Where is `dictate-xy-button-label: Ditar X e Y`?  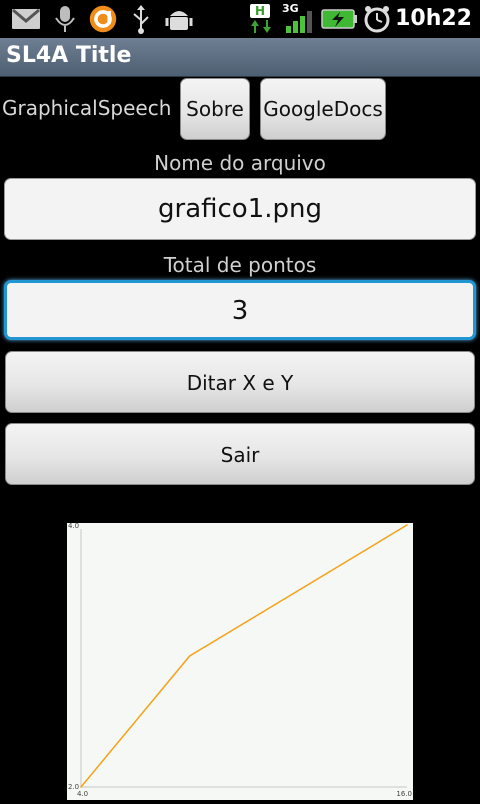
dictate-xy-button-label: Ditar X e Y is located at coordinates (240, 383).